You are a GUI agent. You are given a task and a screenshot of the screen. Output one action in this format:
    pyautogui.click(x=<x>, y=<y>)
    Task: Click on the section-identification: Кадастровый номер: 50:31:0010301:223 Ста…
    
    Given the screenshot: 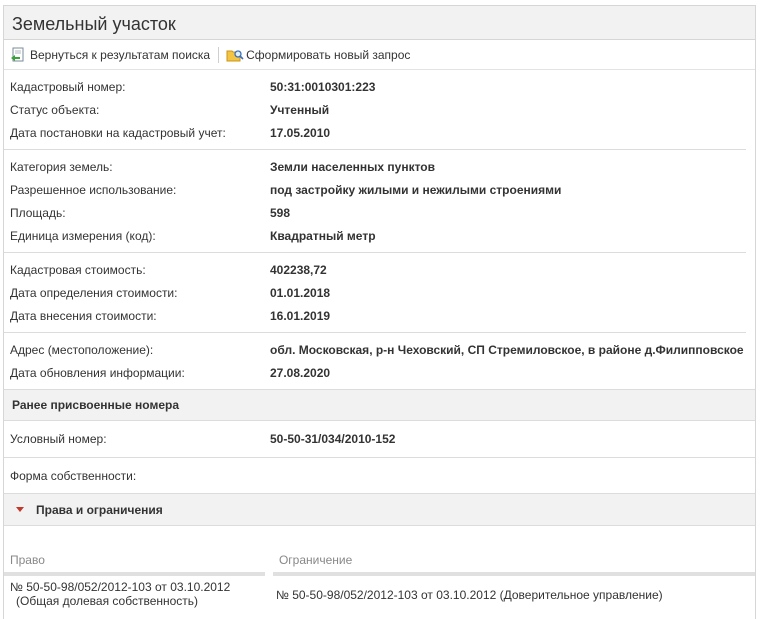 What is the action you would take?
    pyautogui.click(x=375, y=110)
    